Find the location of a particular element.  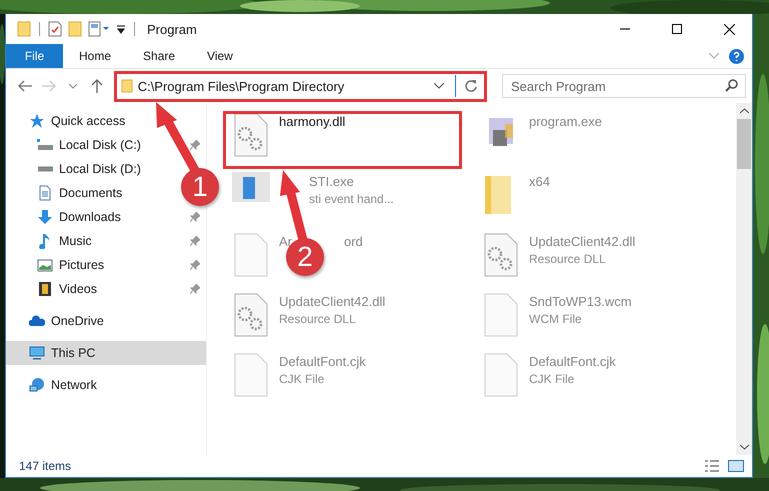

file-name: harmony.dll is located at coordinates (312, 121).